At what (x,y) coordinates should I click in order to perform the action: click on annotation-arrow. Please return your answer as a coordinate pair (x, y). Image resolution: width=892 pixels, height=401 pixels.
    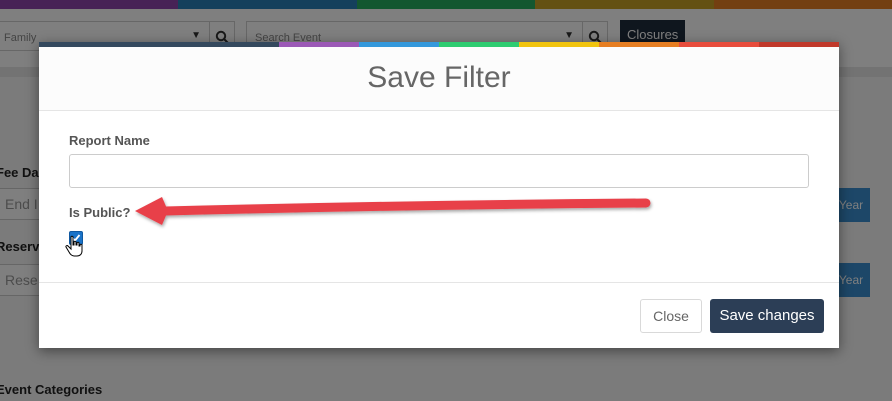
    Looking at the image, I should click on (393, 211).